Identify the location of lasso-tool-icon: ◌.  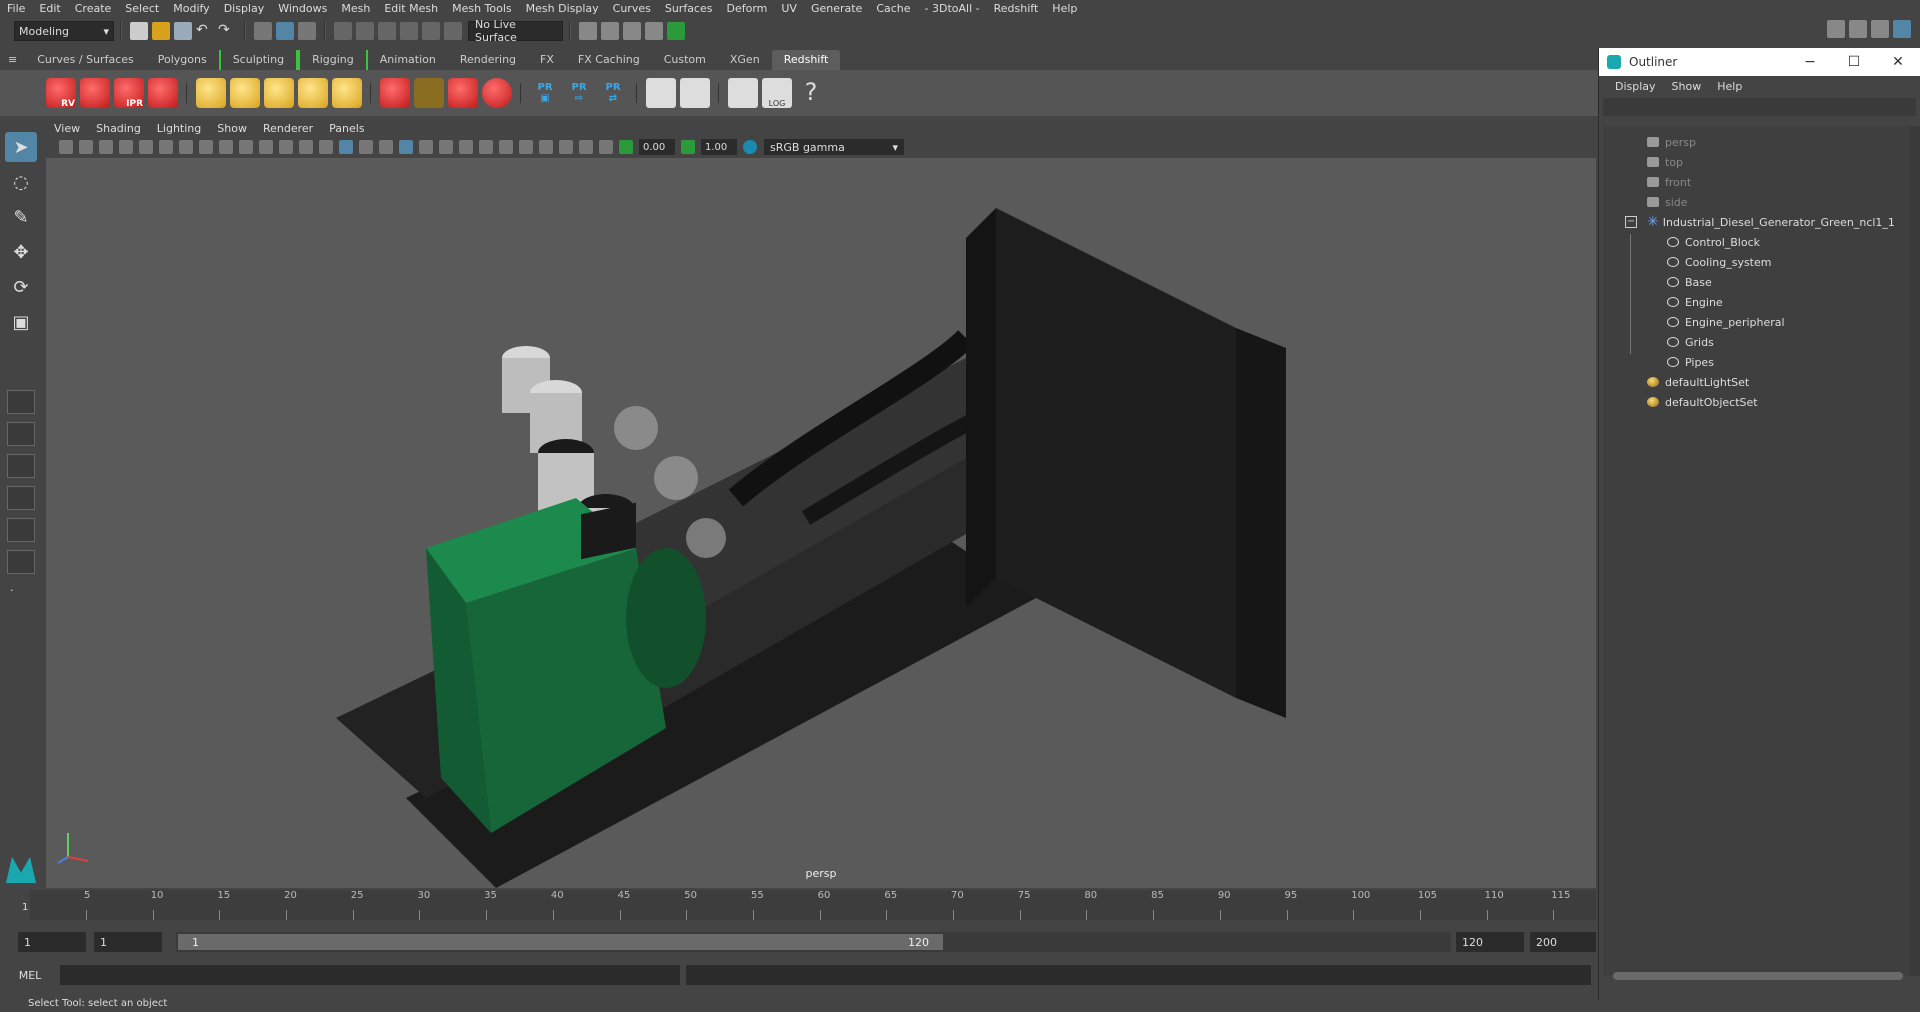
(21, 182).